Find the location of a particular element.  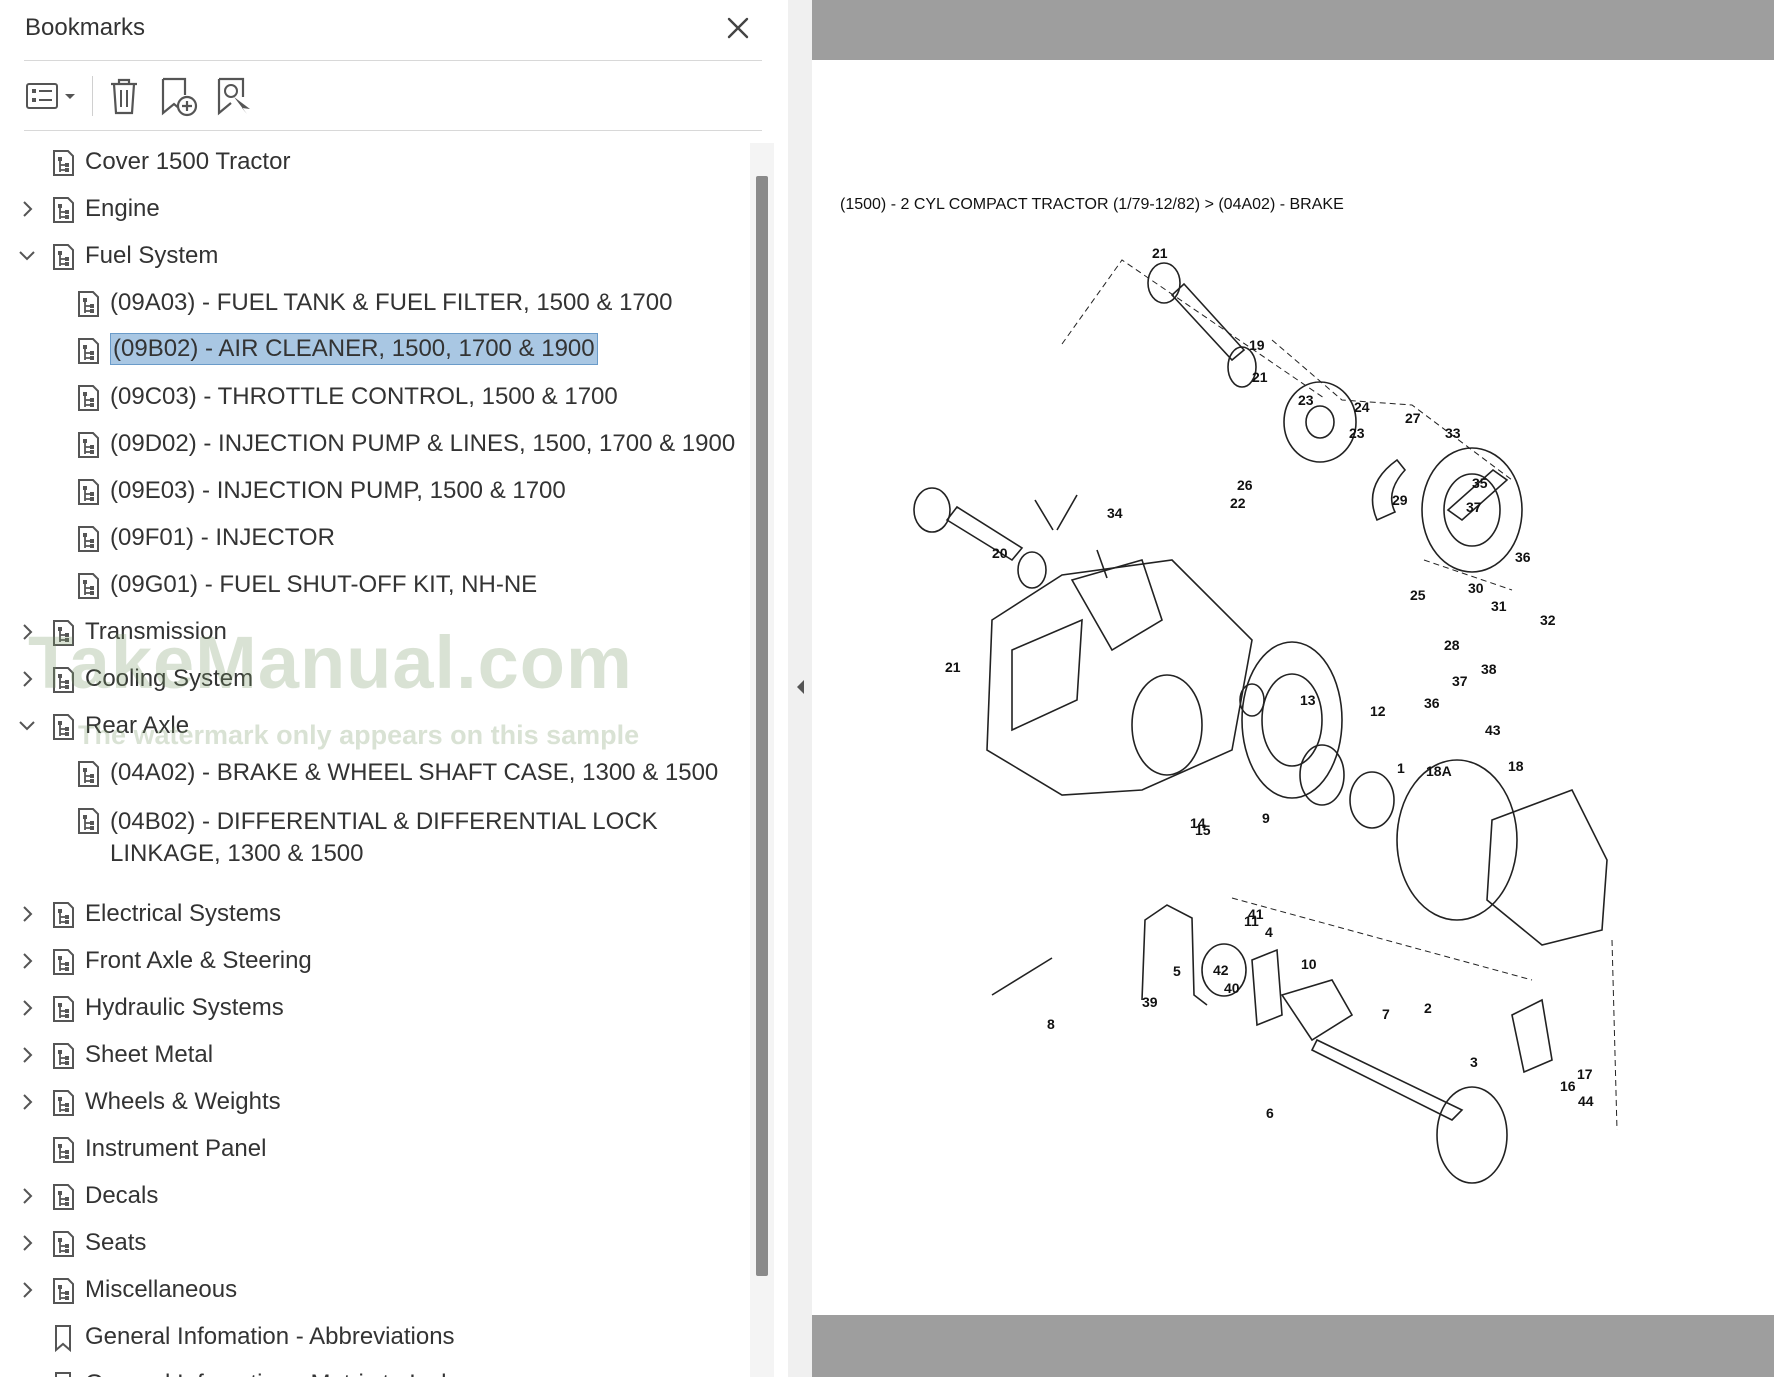

bookmark-structure-icon is located at coordinates (233, 96).